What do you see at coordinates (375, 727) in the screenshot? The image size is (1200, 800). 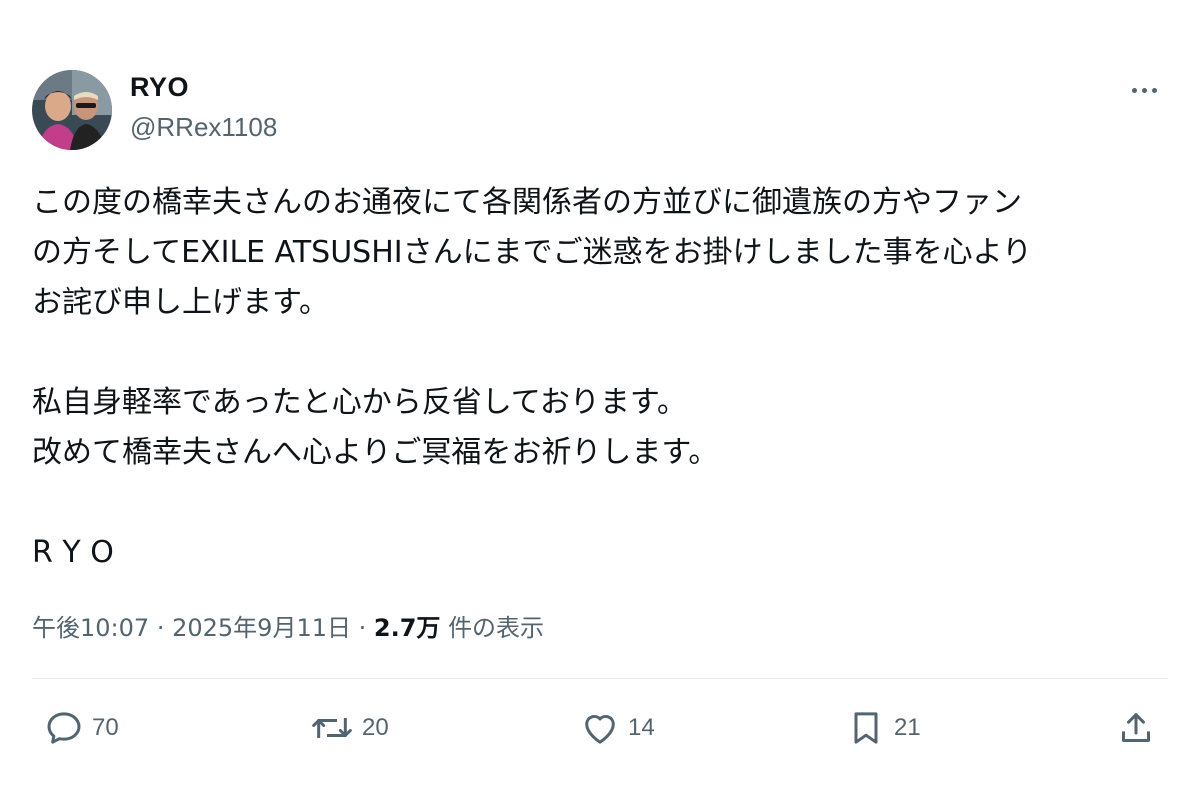 I see `repost-count: 20` at bounding box center [375, 727].